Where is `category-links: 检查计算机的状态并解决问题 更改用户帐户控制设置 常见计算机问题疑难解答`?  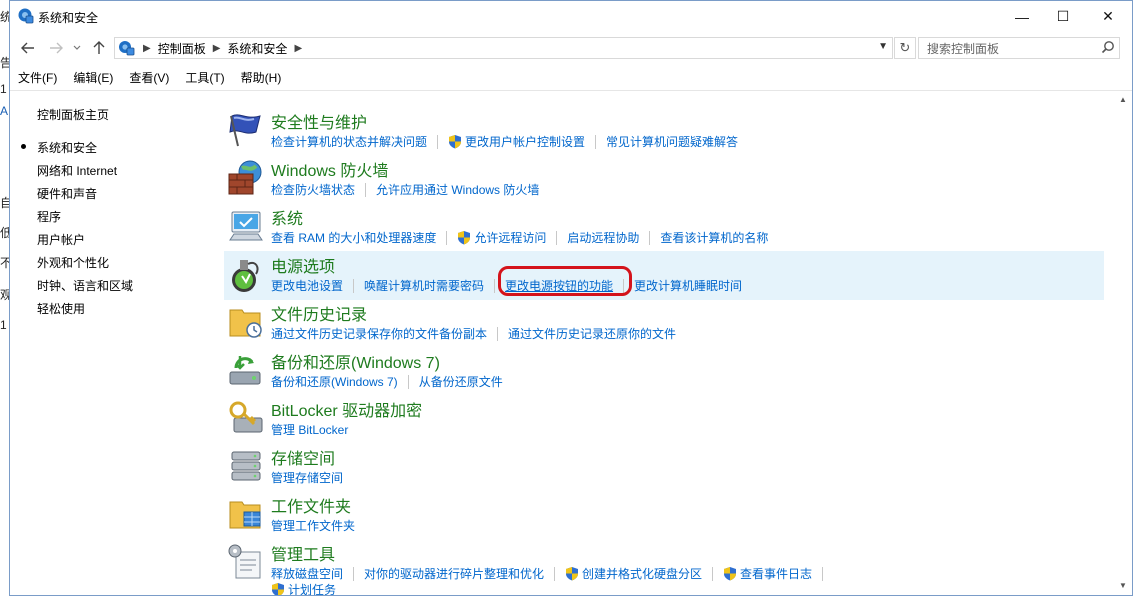
category-links: 检查计算机的状态并解决问题 更改用户帐户控制设置 常见计算机问题疑难解答 is located at coordinates (504, 141).